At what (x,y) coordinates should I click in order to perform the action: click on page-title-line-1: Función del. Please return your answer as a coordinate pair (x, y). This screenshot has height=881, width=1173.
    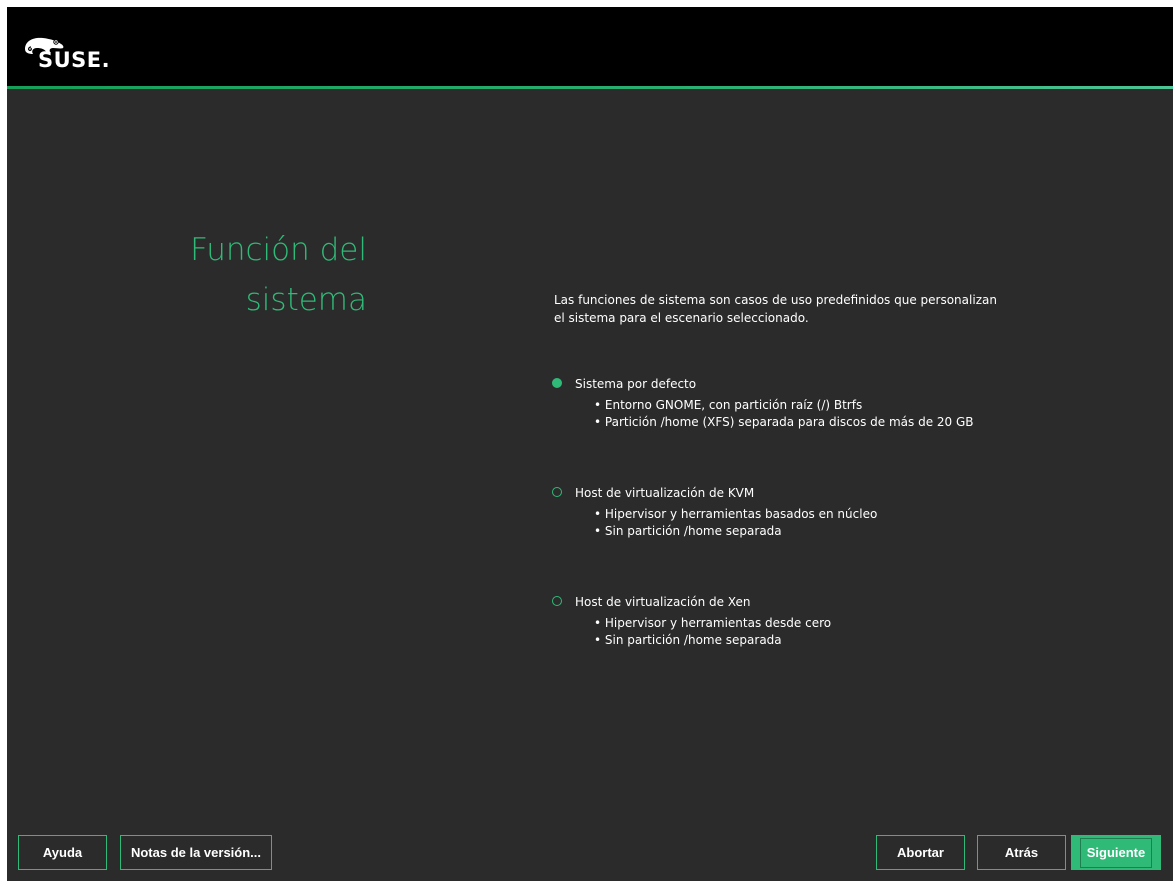
    Looking at the image, I should click on (278, 250).